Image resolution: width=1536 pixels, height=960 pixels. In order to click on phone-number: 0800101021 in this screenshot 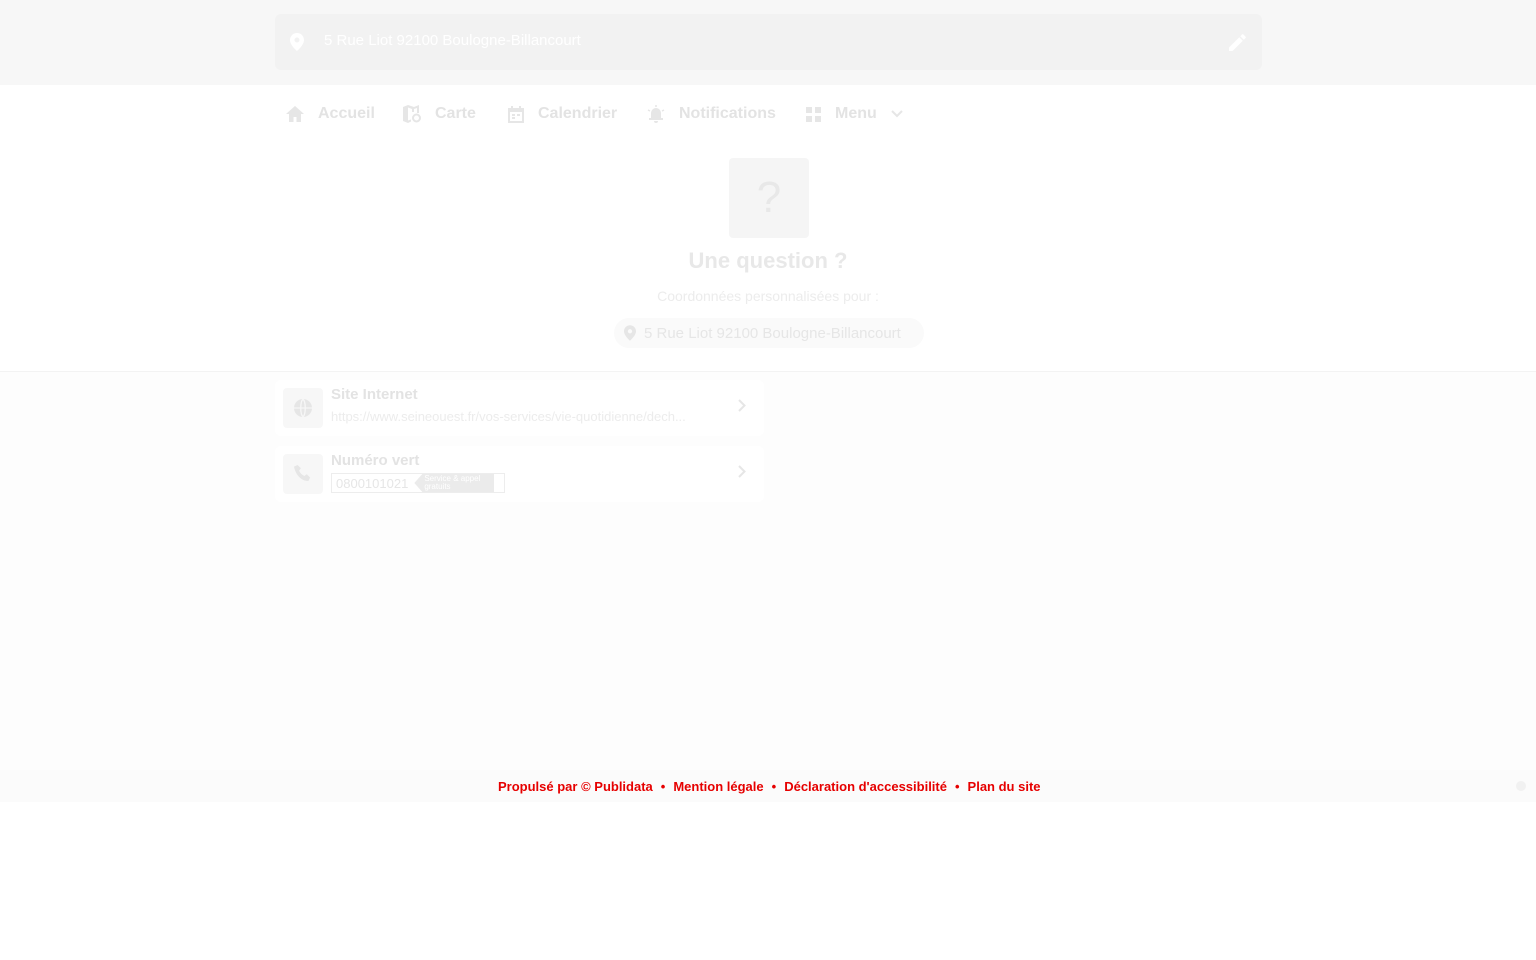, I will do `click(372, 483)`.